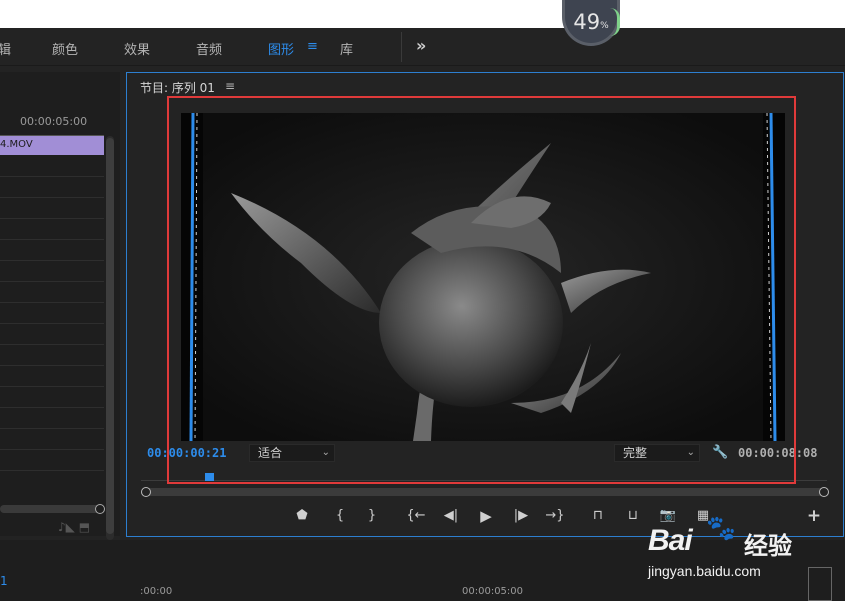 This screenshot has width=845, height=601. I want to click on workspace-tab-audio: 音频, so click(209, 48).